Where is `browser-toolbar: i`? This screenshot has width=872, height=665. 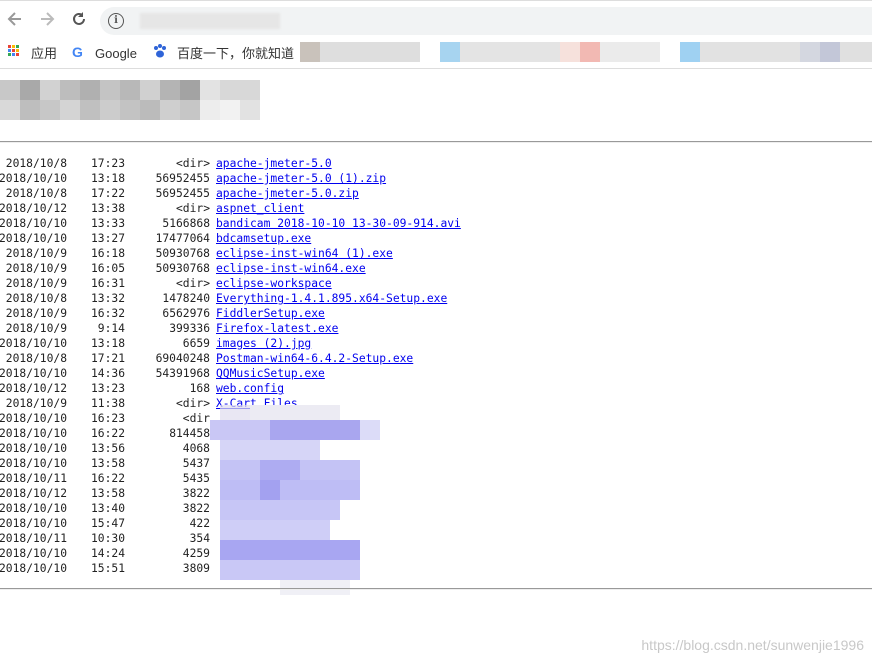 browser-toolbar: i is located at coordinates (436, 20).